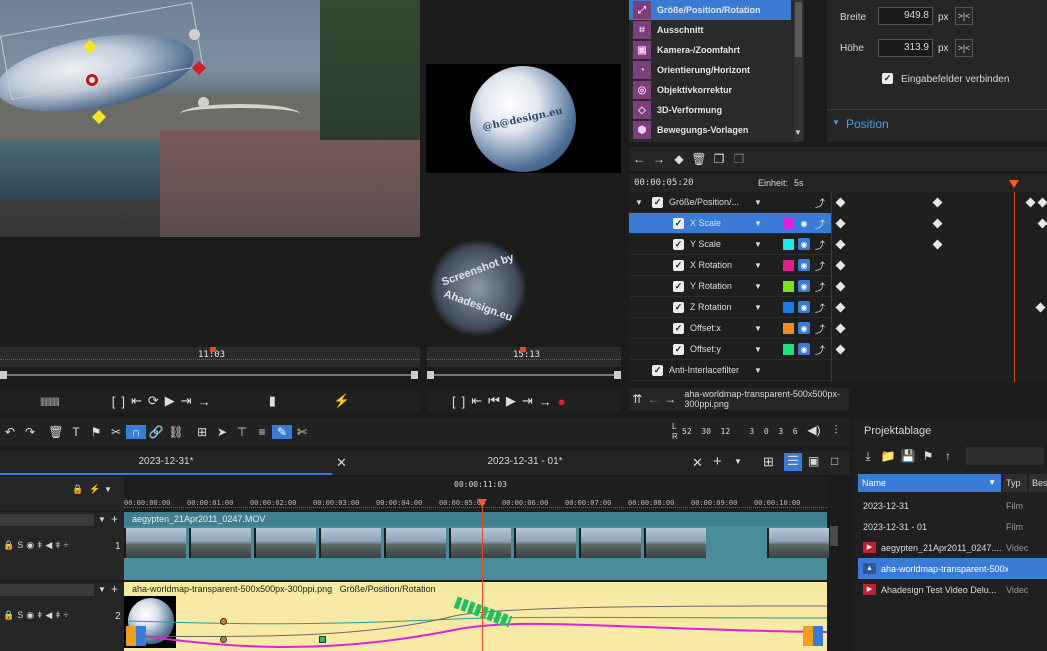  Describe the element at coordinates (813, 636) in the screenshot. I see `clip-end-marker` at that location.